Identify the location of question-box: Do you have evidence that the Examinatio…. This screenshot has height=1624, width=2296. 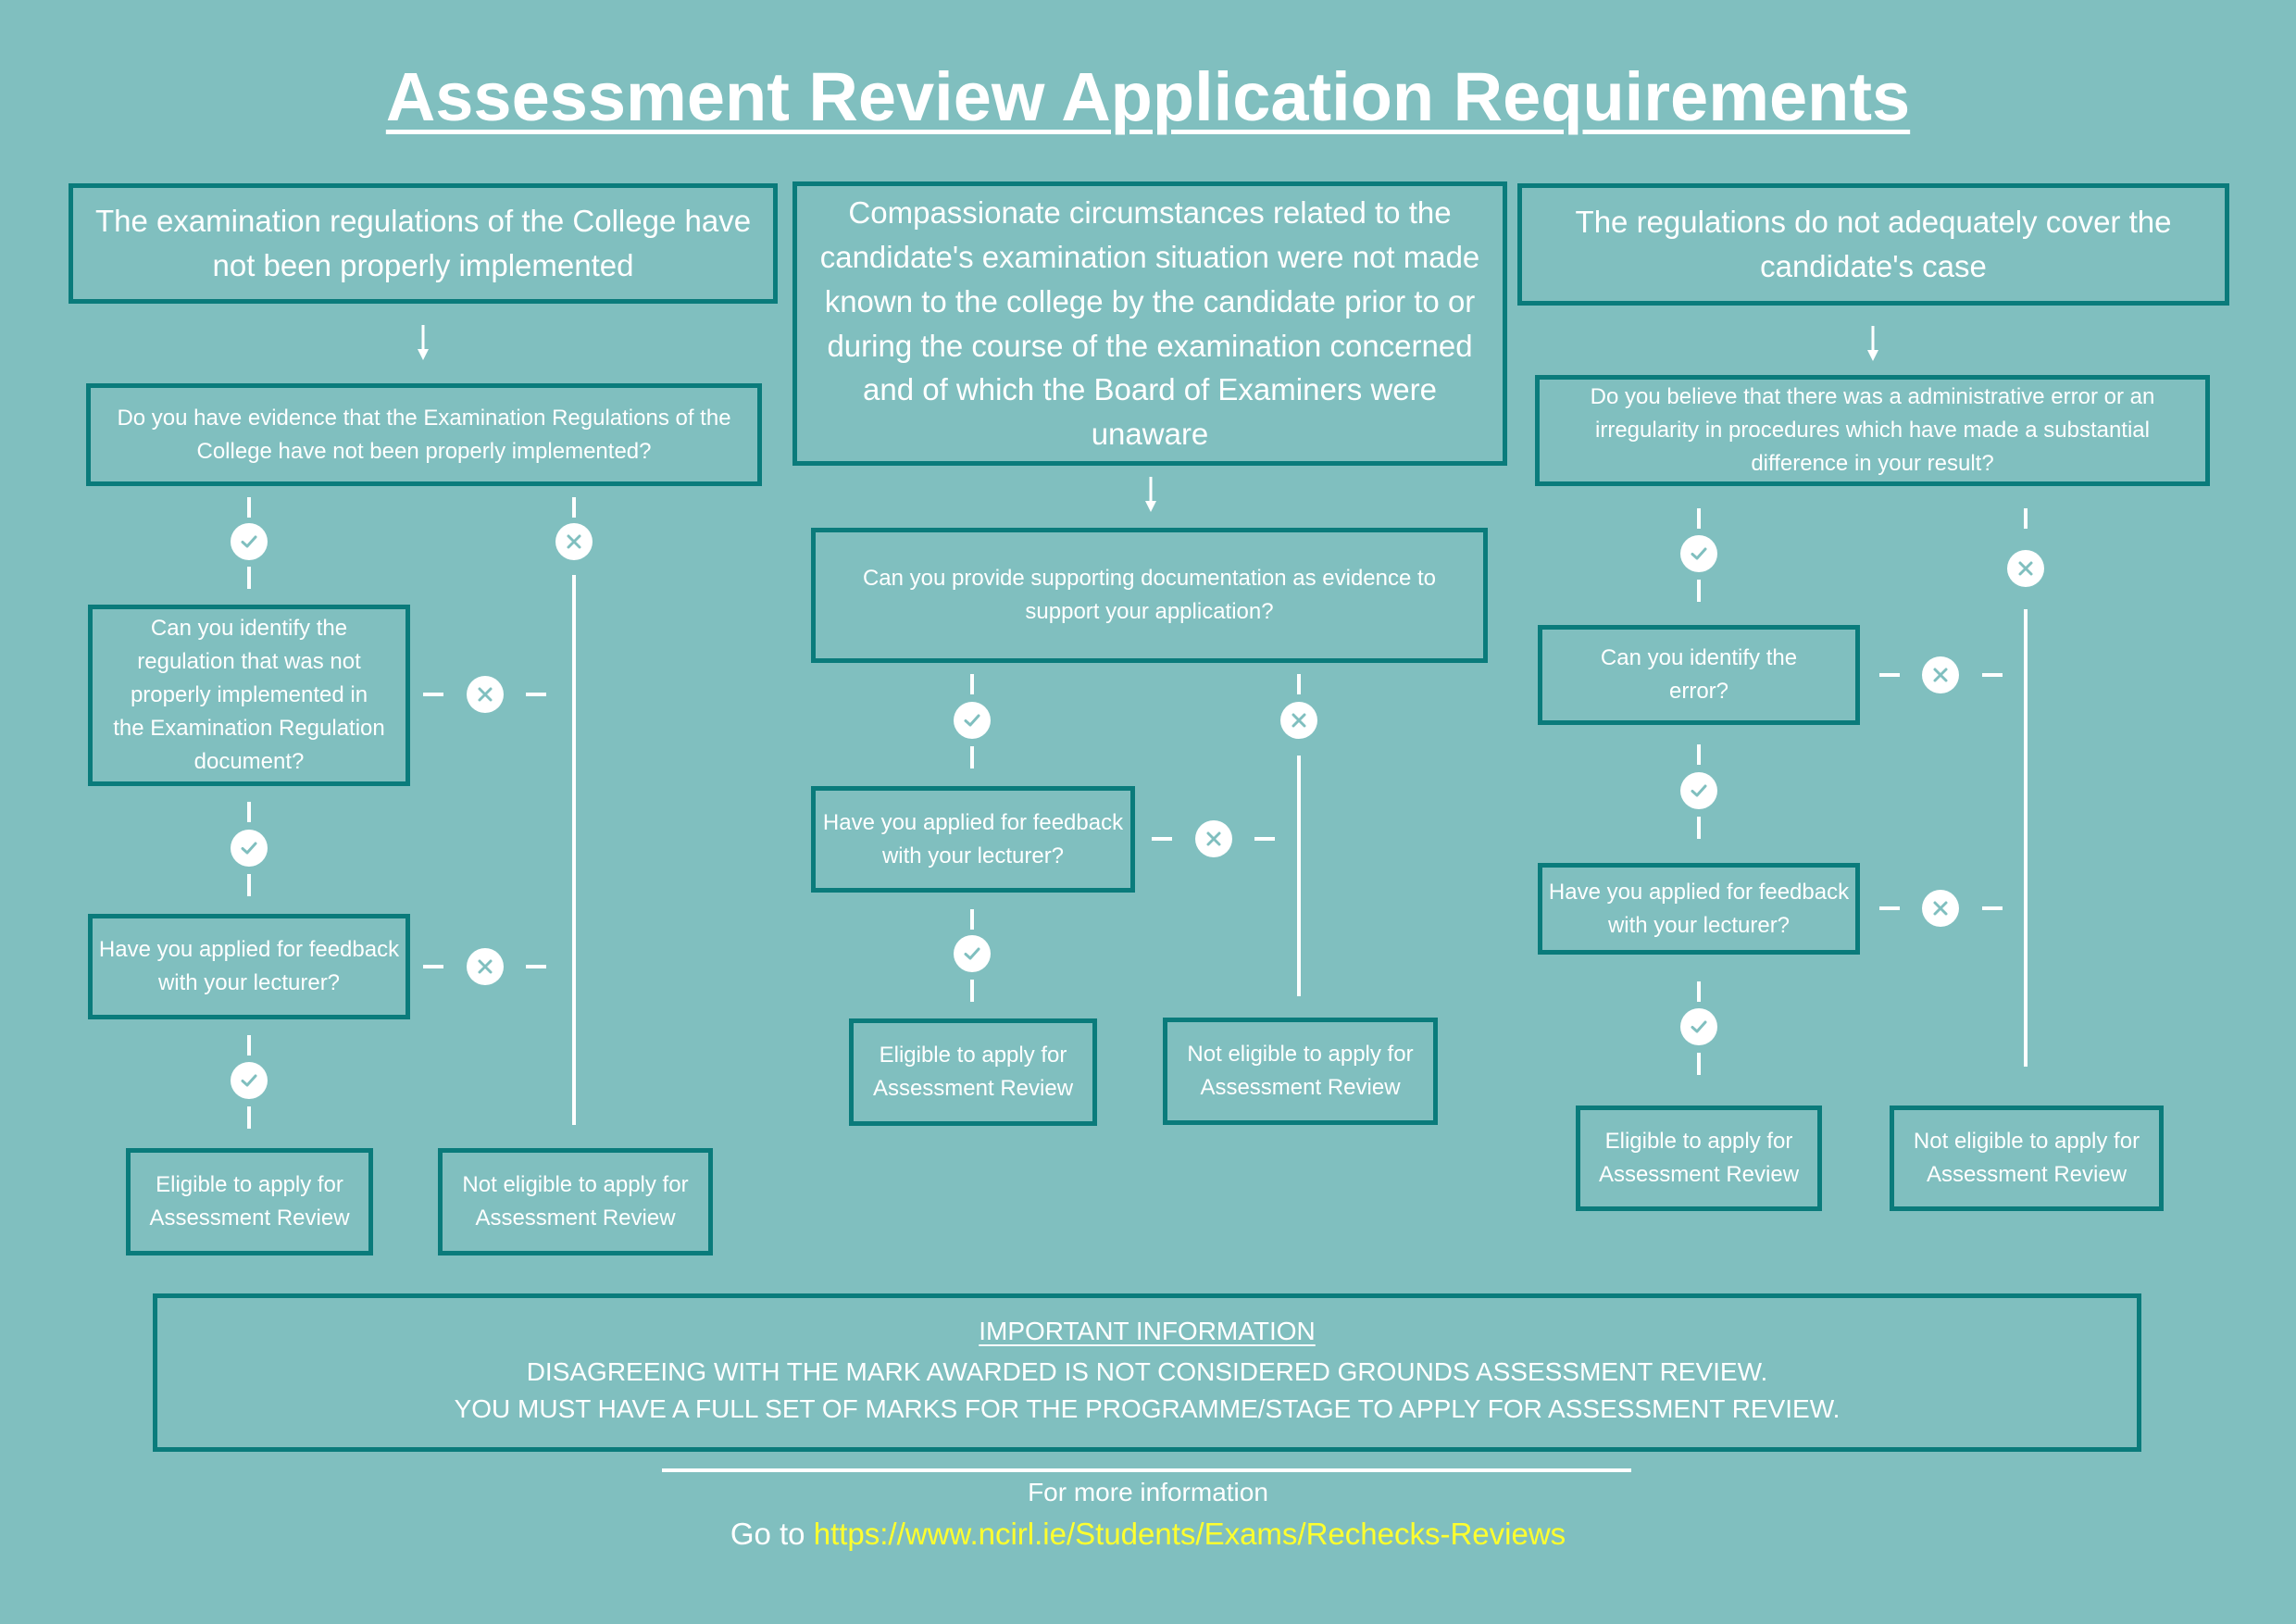
(424, 434).